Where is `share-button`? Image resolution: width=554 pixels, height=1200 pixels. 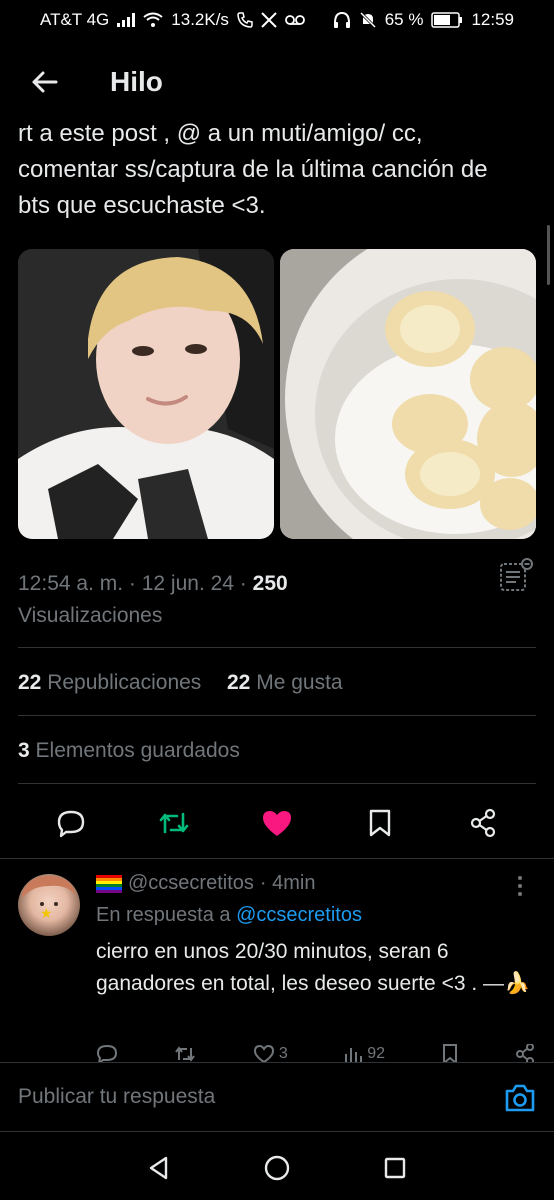 share-button is located at coordinates (483, 823).